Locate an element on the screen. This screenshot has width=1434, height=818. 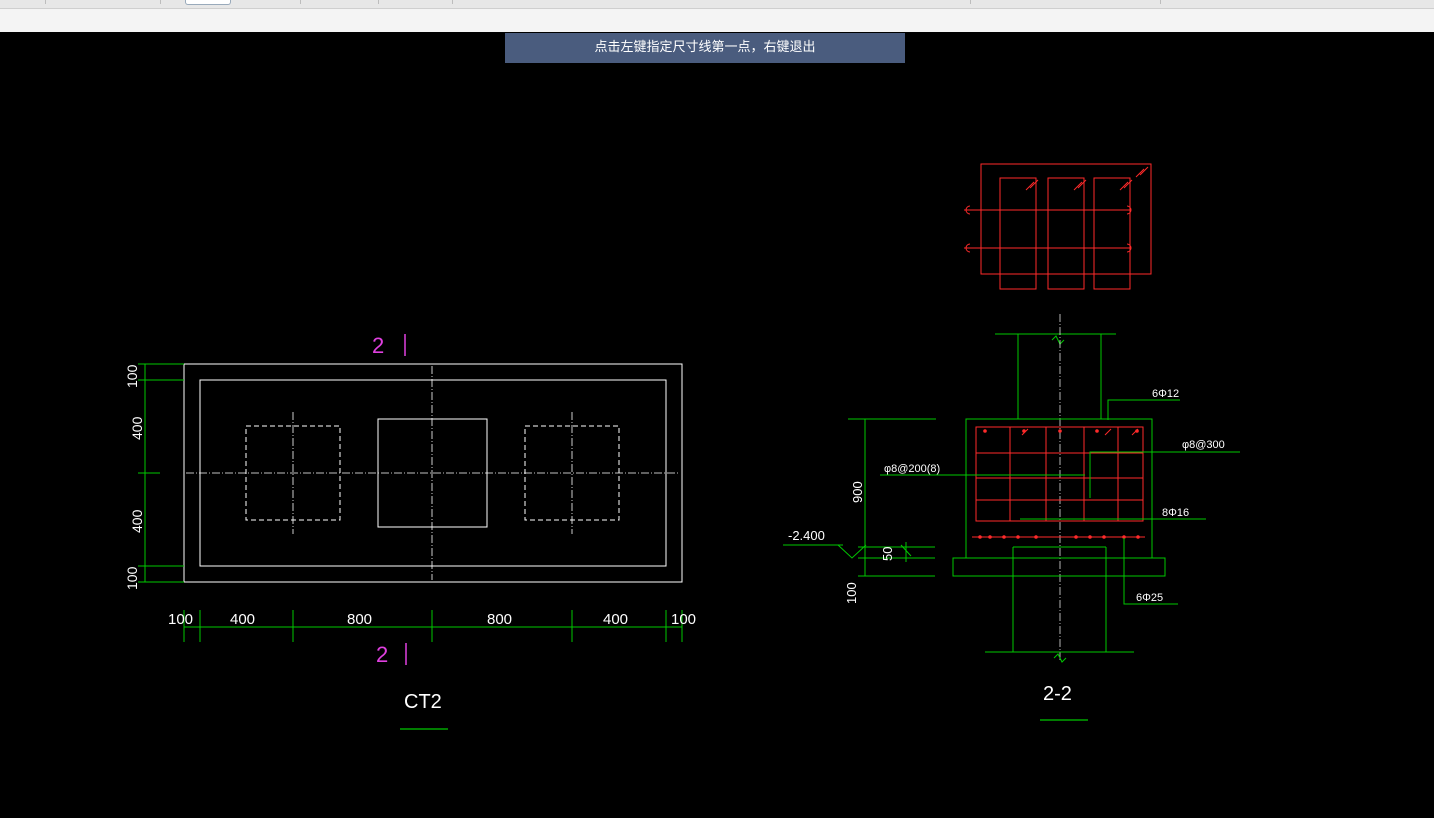
section-rebars is located at coordinates (1058, 482).